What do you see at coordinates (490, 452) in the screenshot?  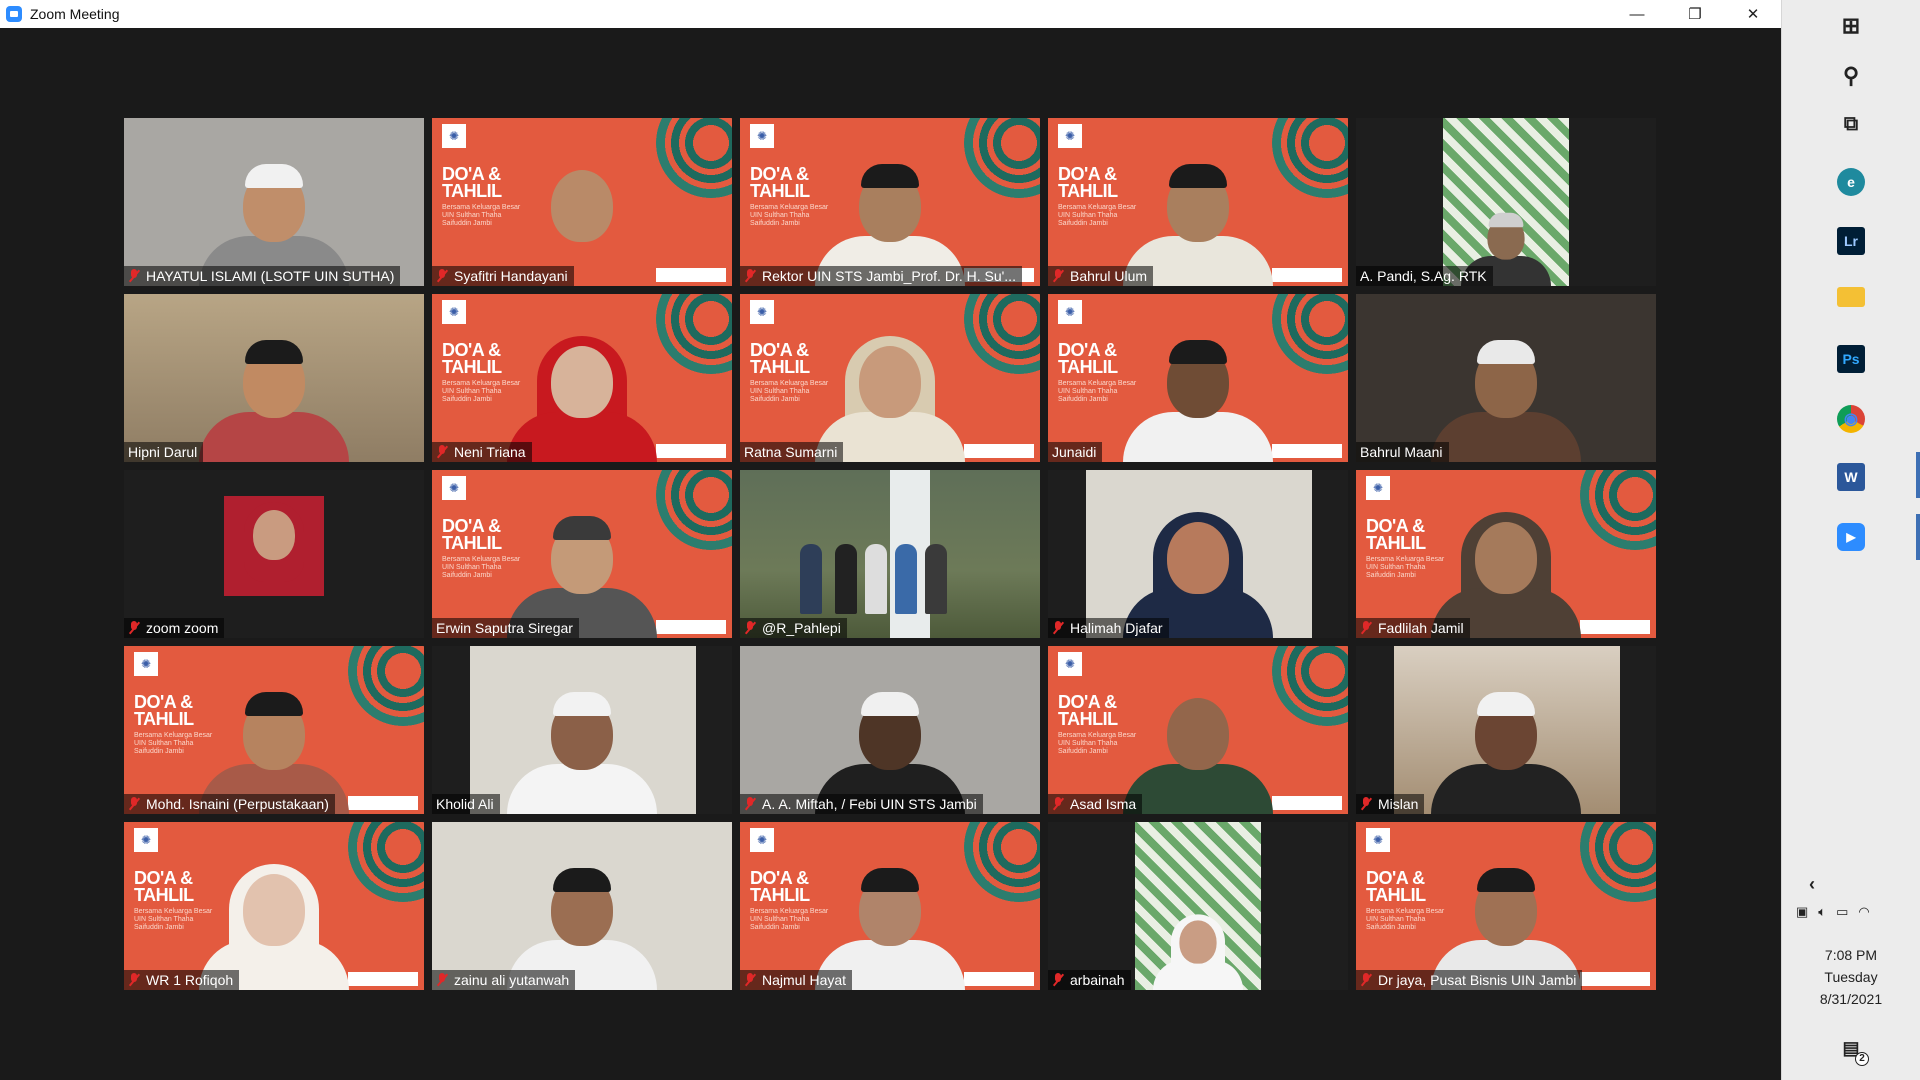 I see `participant-name: Neni Triana` at bounding box center [490, 452].